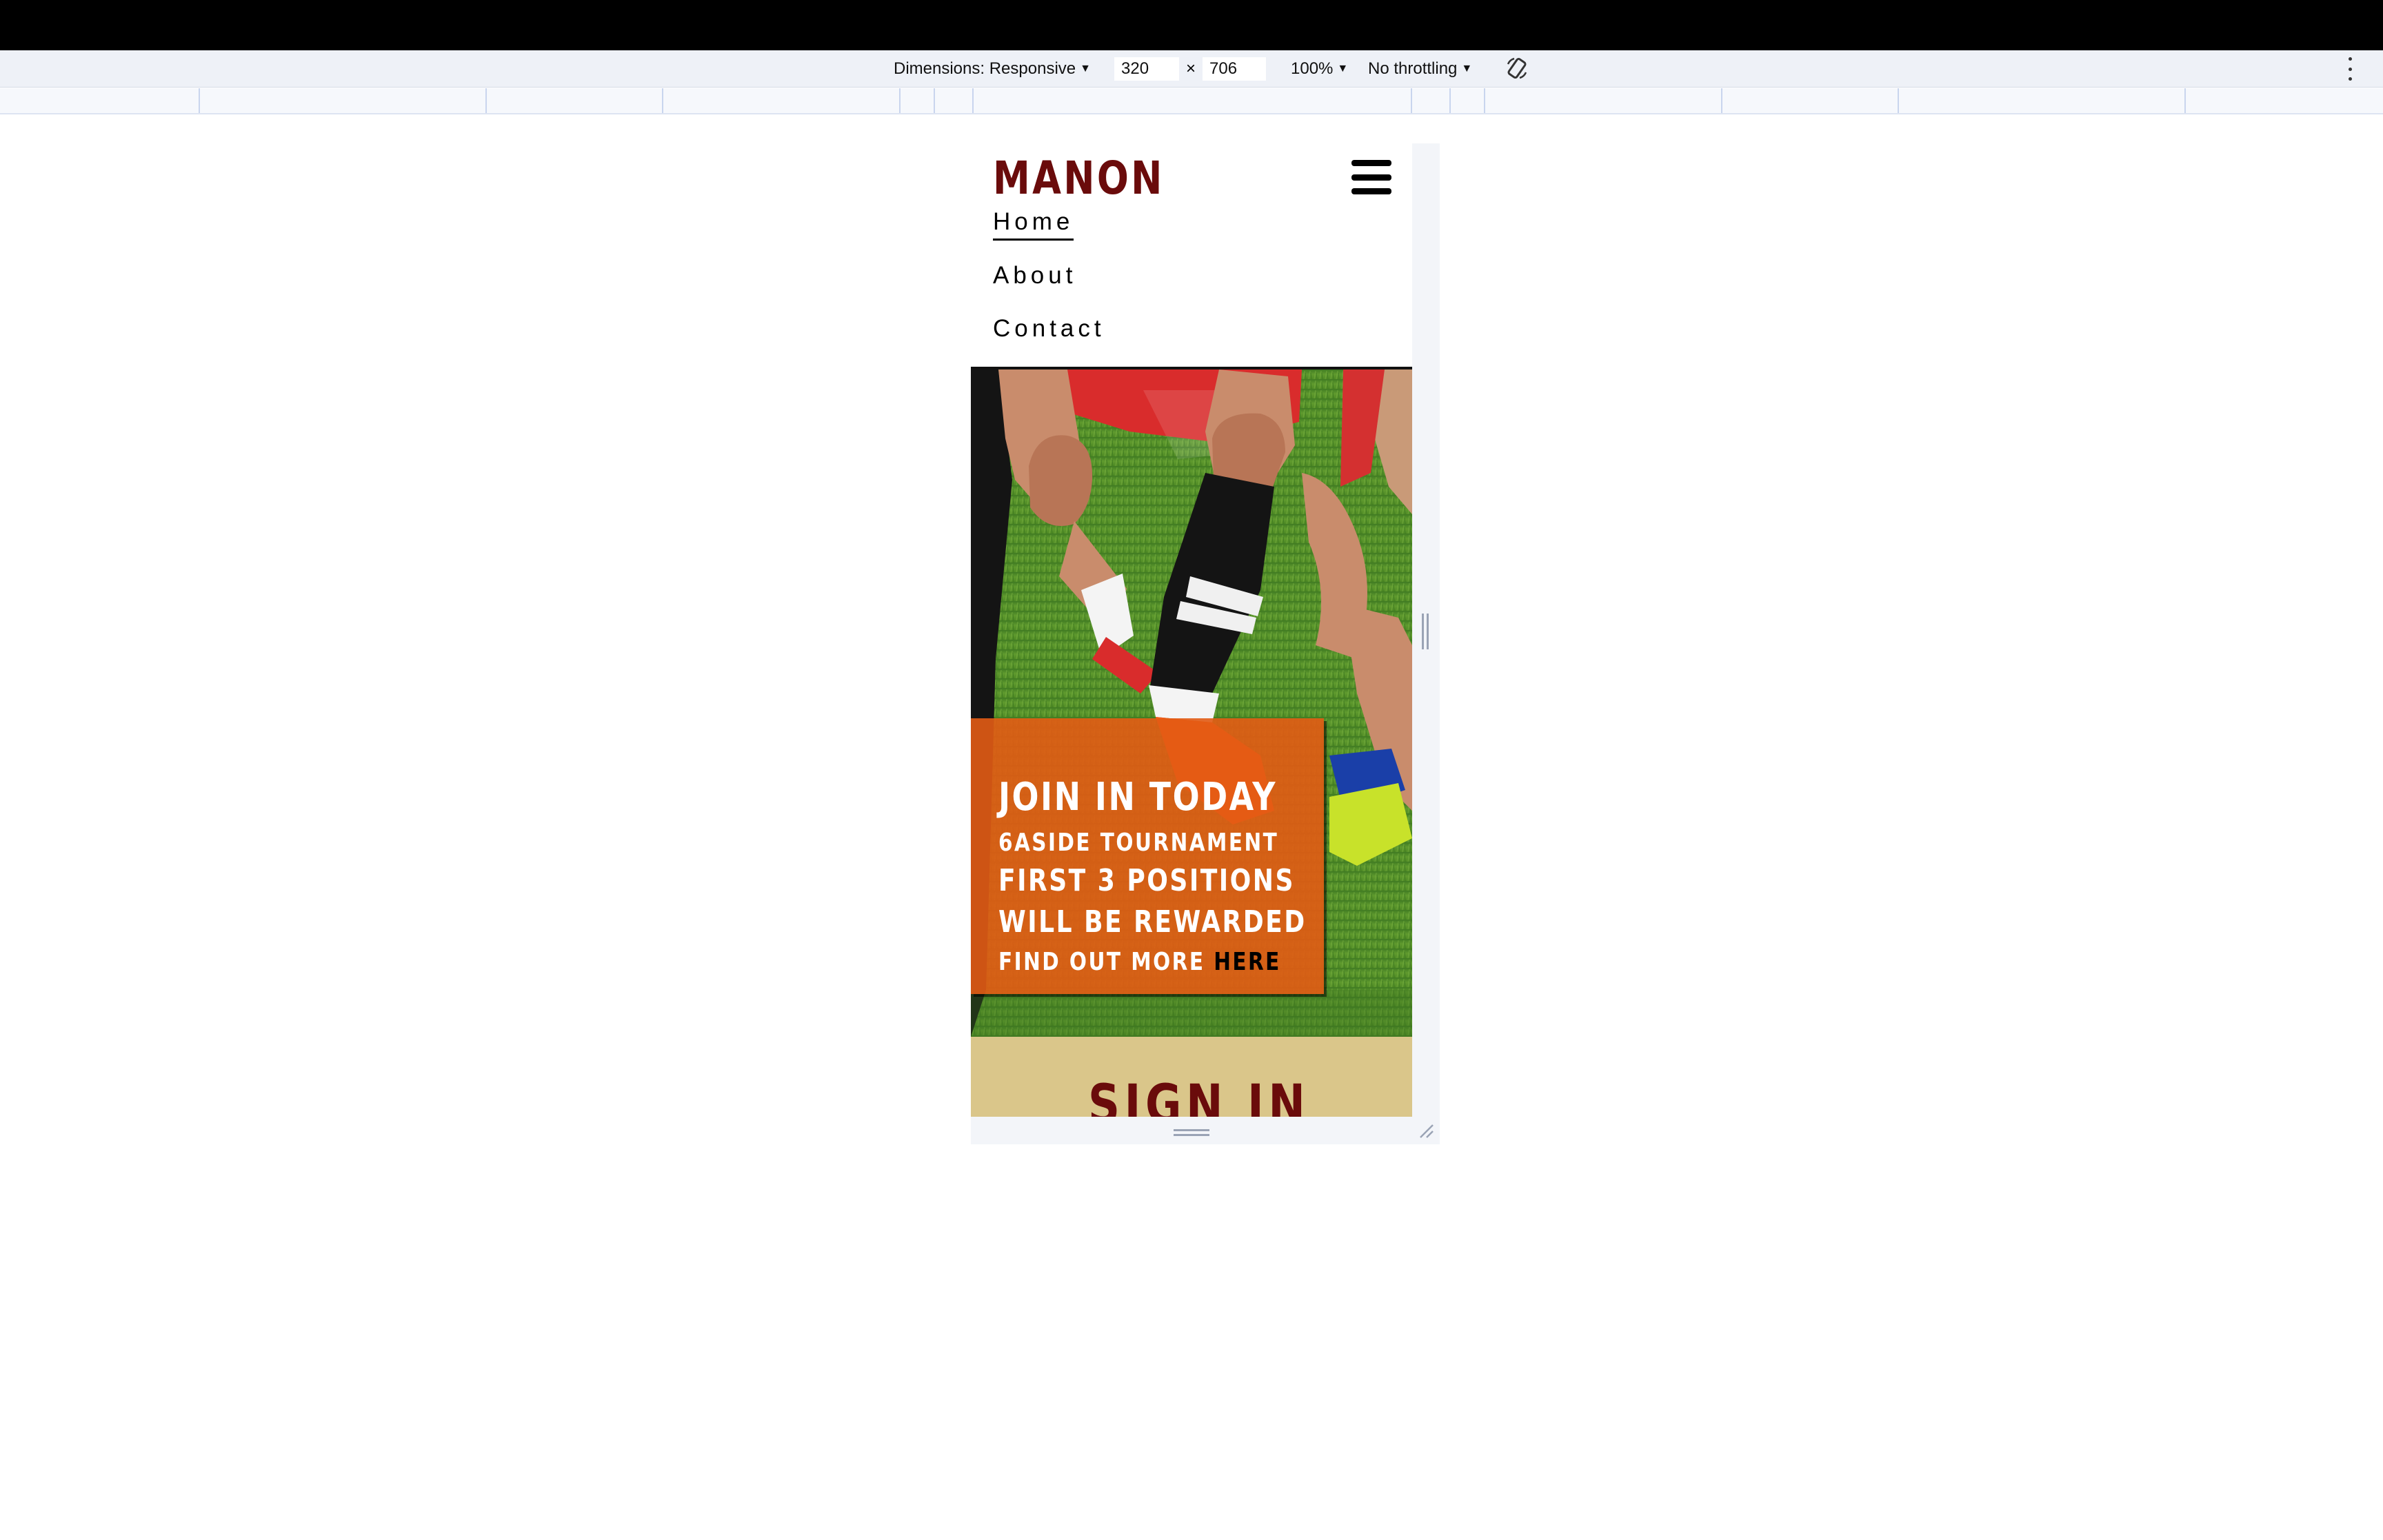  Describe the element at coordinates (1106, 962) in the screenshot. I see `promo-find-out-text: FIND OUT MORE` at that location.